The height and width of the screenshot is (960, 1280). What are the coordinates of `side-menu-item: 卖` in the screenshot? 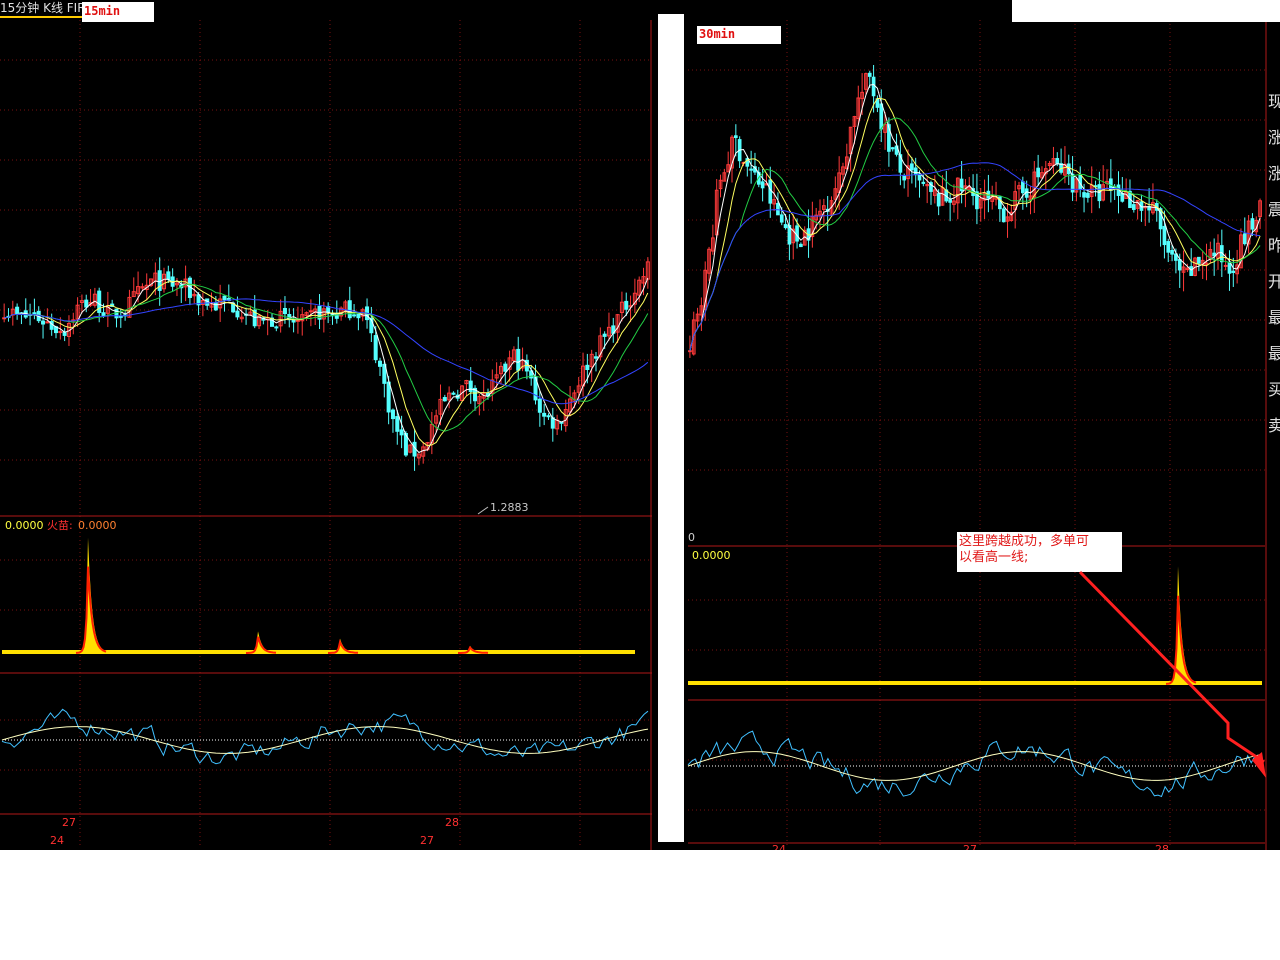 It's located at (1274, 425).